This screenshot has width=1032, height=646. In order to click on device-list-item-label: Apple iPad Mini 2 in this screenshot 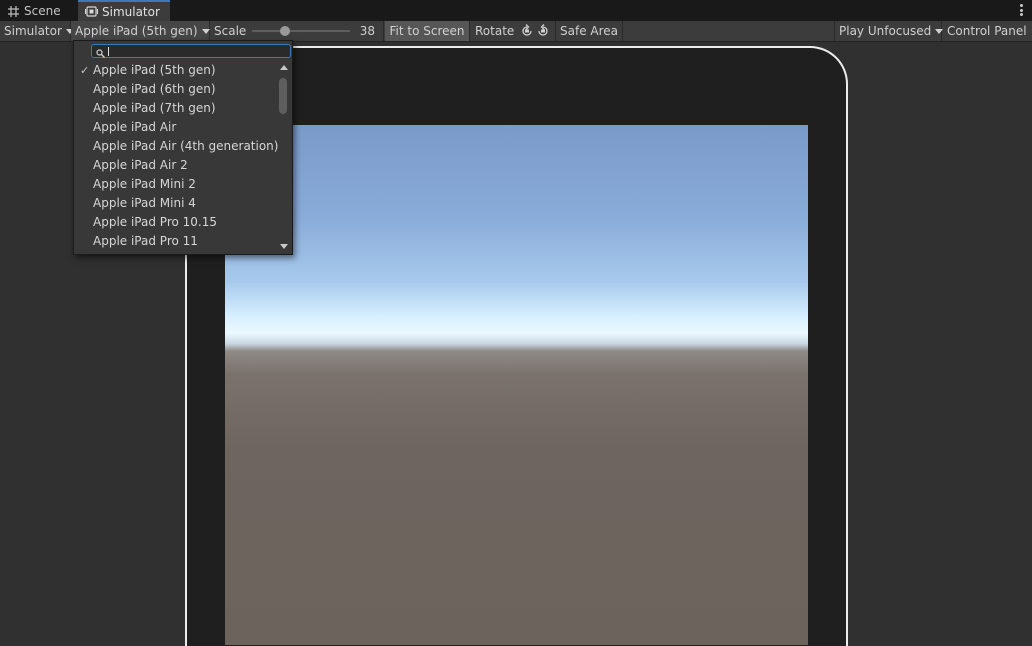, I will do `click(144, 184)`.